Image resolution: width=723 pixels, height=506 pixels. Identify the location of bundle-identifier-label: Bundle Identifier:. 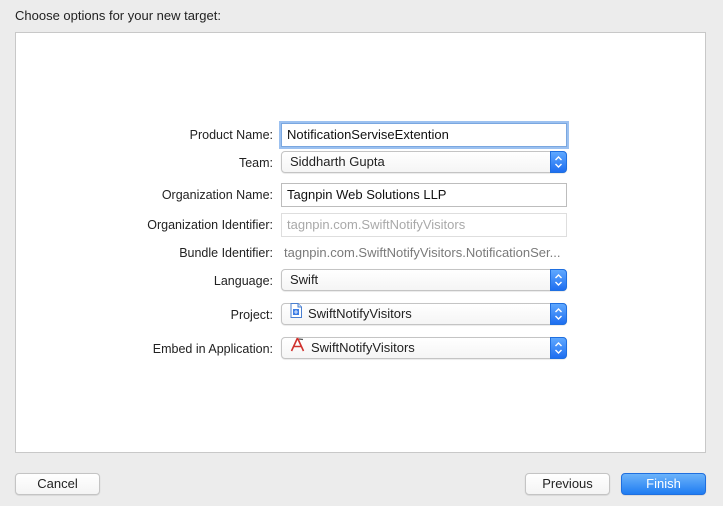
(226, 253).